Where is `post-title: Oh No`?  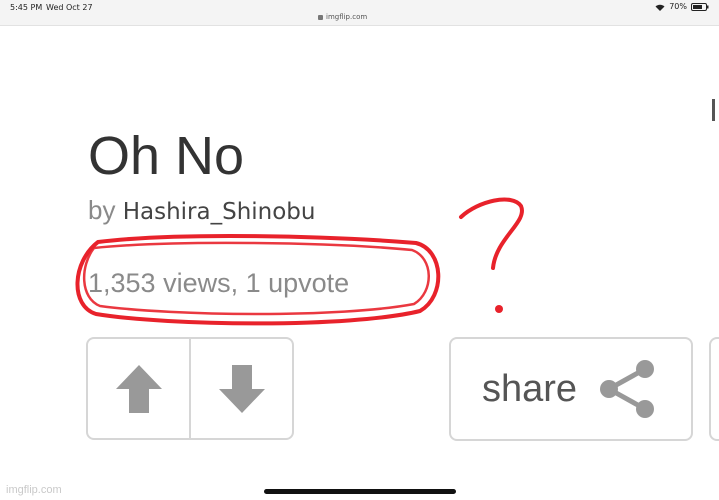 post-title: Oh No is located at coordinates (166, 156).